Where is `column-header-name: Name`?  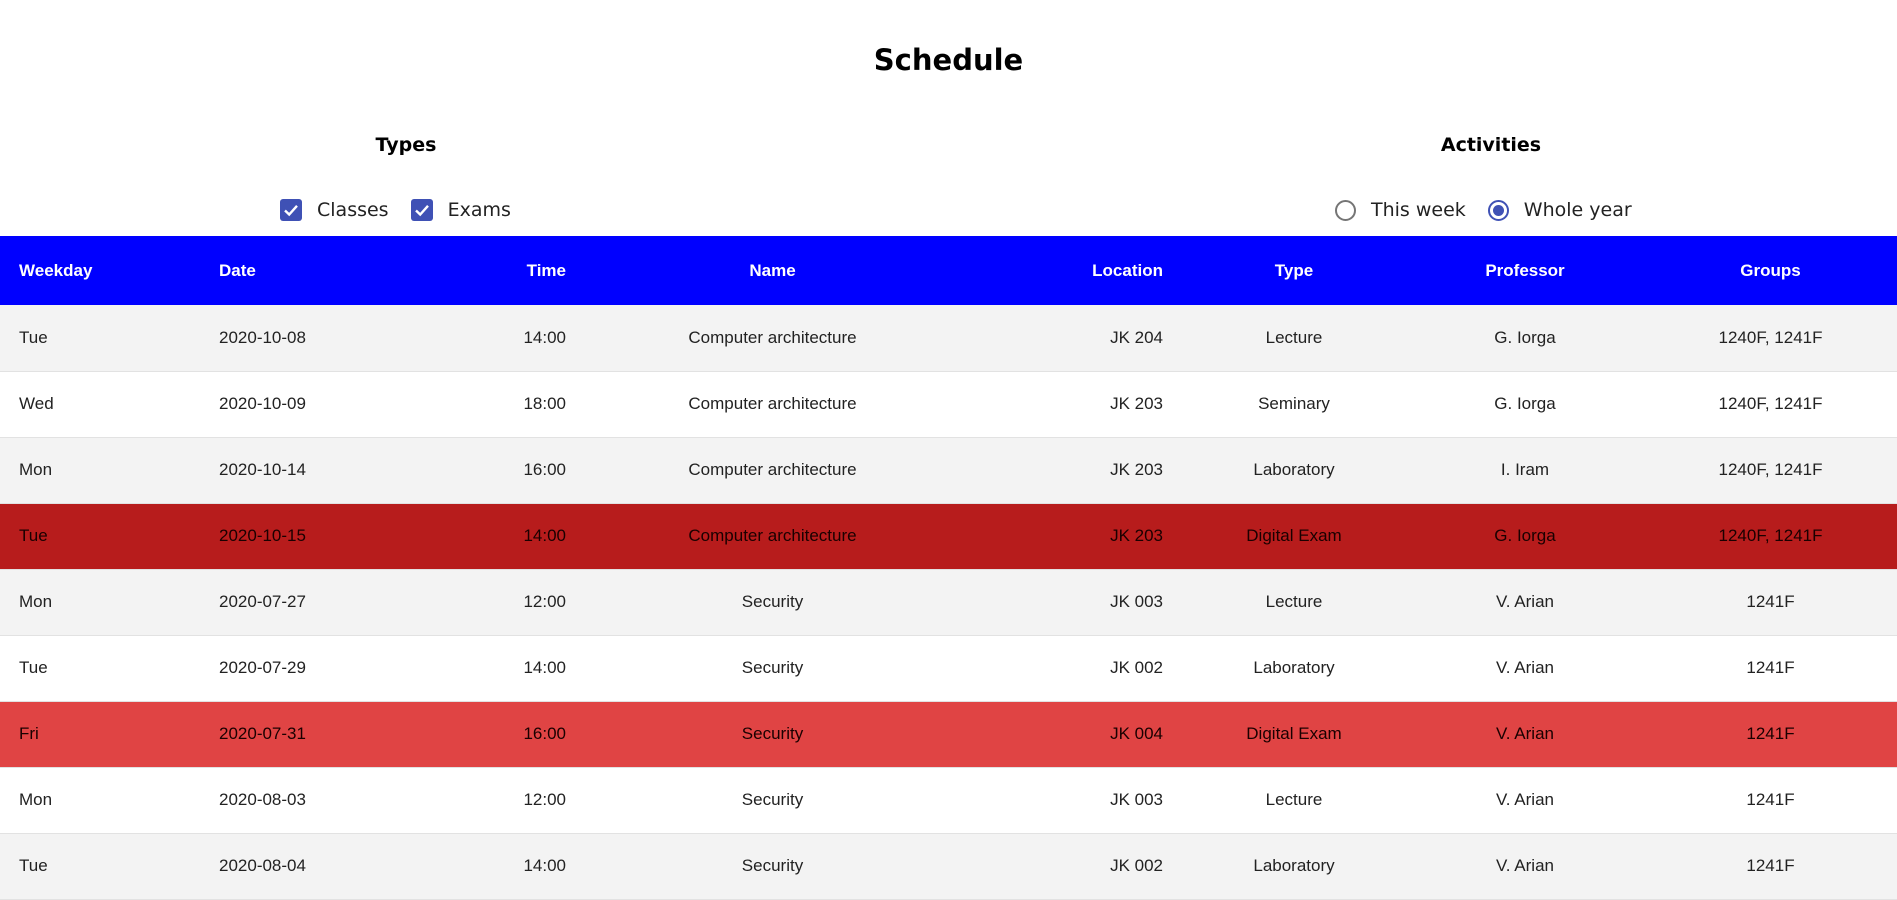 column-header-name: Name is located at coordinates (772, 270).